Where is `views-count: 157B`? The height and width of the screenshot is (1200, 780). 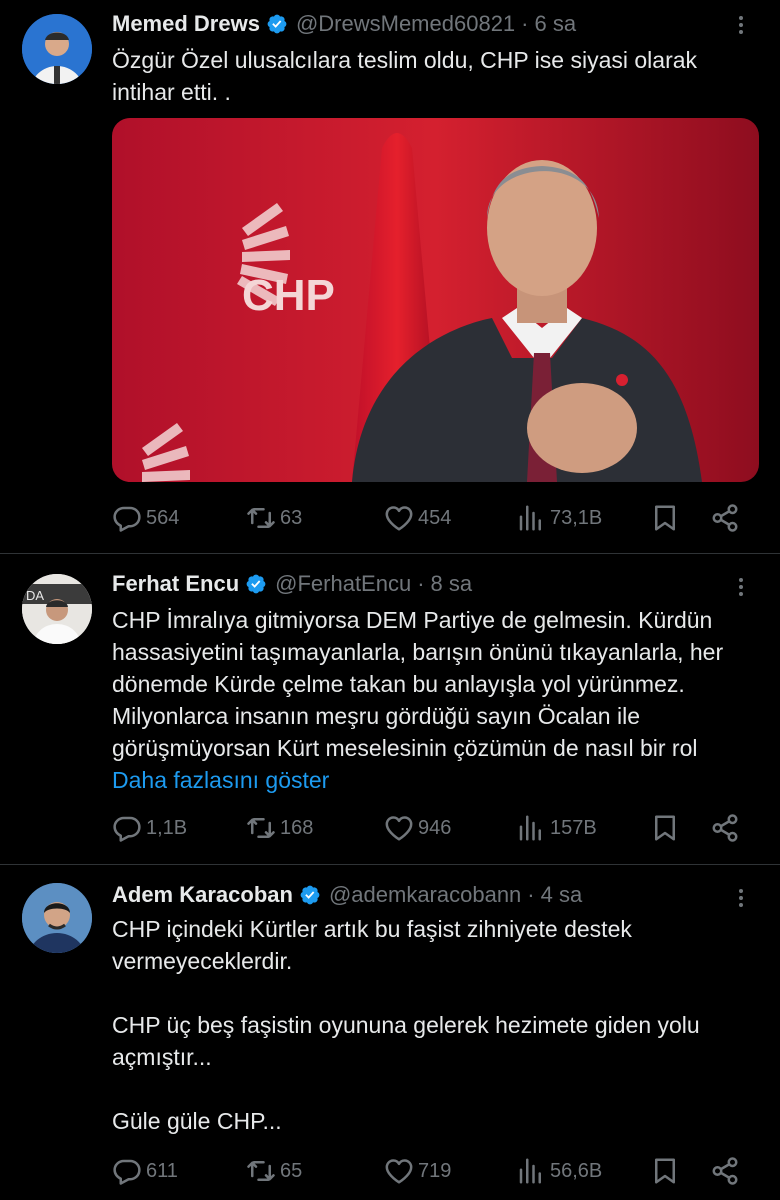
views-count: 157B is located at coordinates (573, 827).